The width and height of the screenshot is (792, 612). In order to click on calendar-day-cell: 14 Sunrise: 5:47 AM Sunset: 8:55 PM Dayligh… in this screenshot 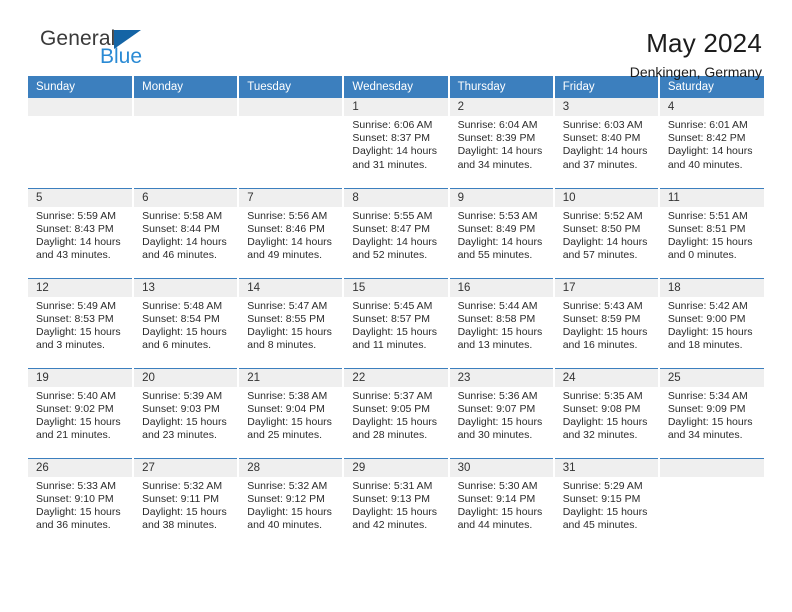, I will do `click(291, 322)`.